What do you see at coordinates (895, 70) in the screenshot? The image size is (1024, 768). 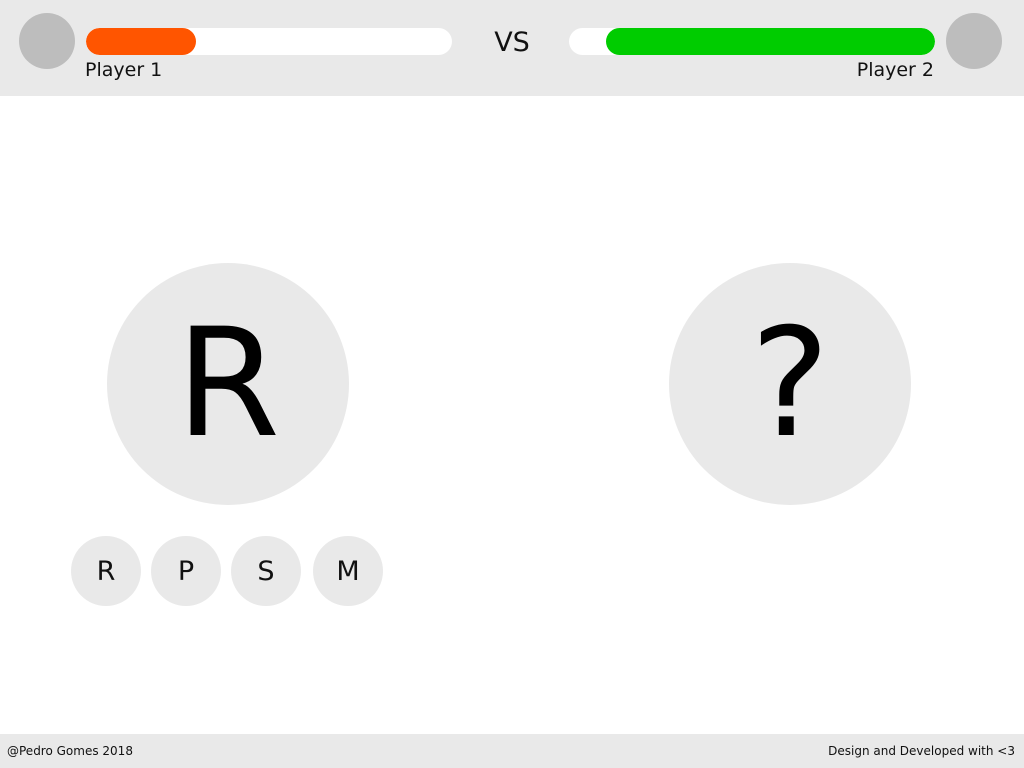 I see `player2-name: Player 2` at bounding box center [895, 70].